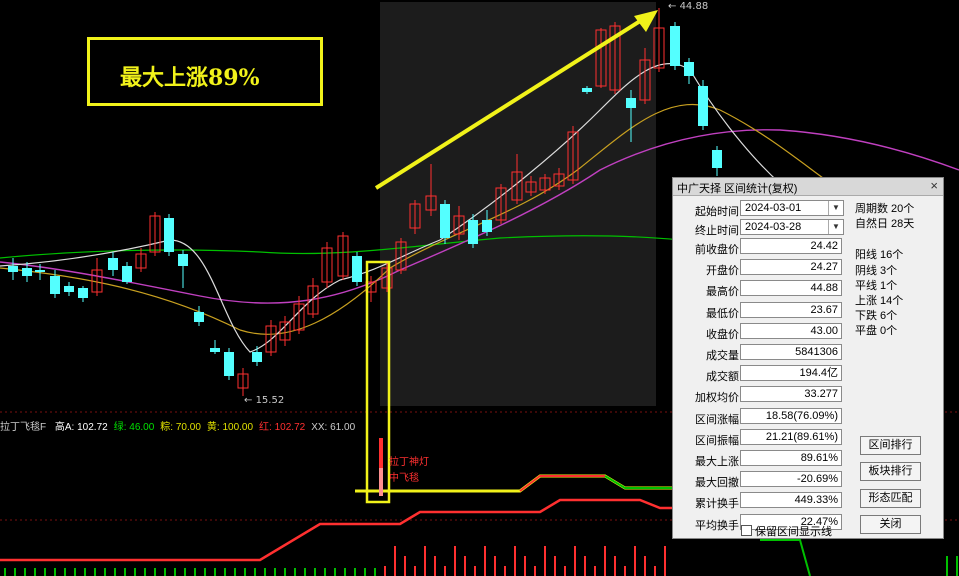 The height and width of the screenshot is (576, 959). I want to click on stat-summary-item: 下跌 6个, so click(876, 316).